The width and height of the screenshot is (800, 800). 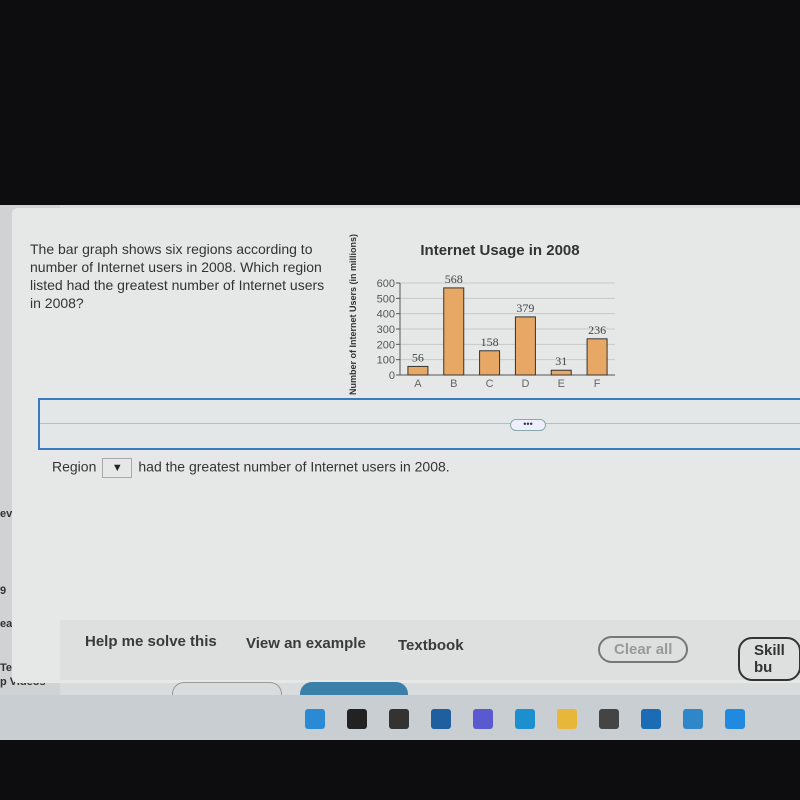 What do you see at coordinates (386, 361) in the screenshot?
I see `y-tick-label: 100` at bounding box center [386, 361].